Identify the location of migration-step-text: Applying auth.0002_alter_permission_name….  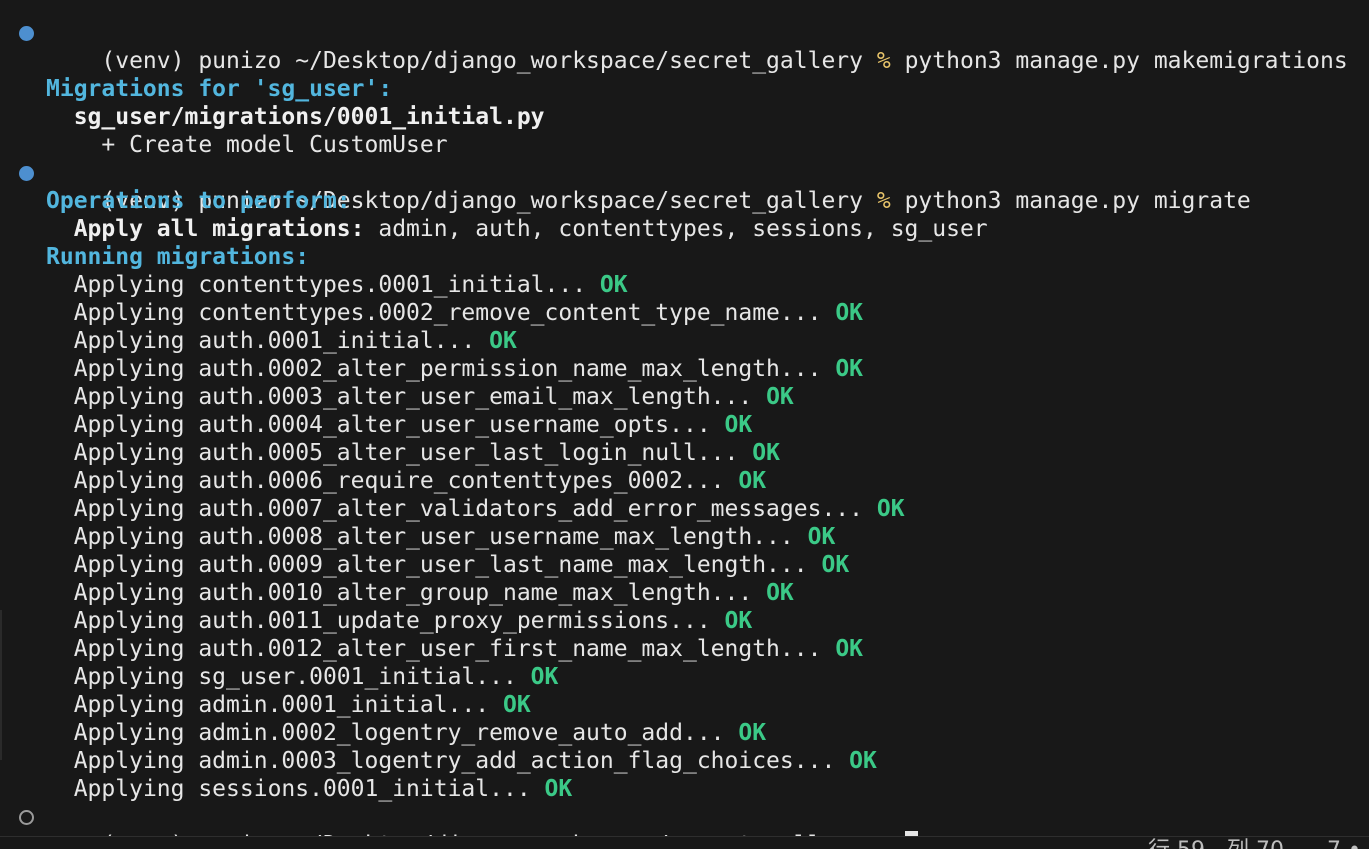
(447, 369).